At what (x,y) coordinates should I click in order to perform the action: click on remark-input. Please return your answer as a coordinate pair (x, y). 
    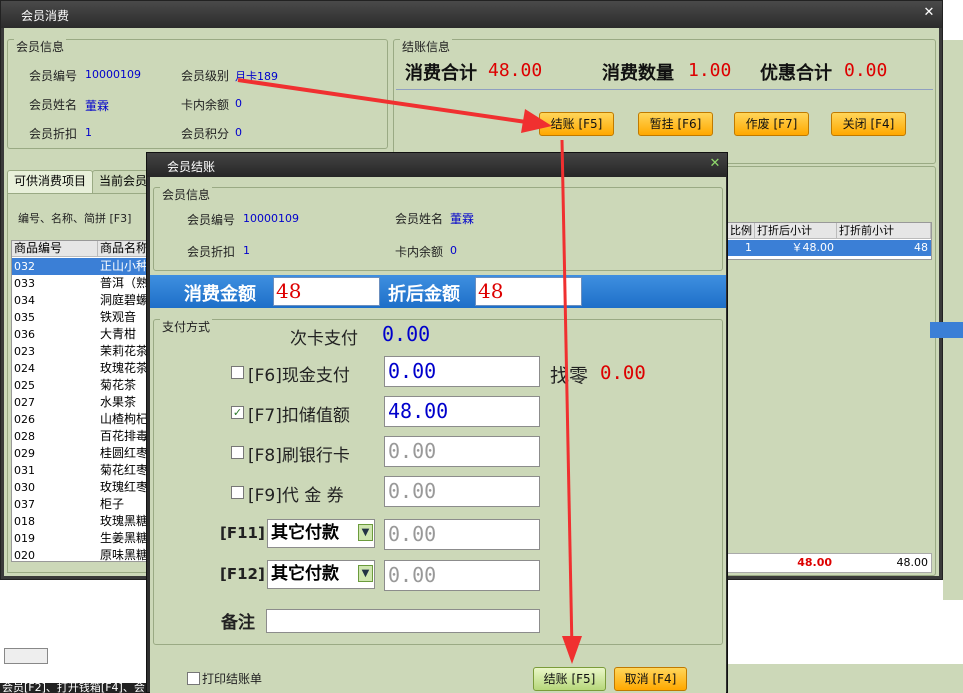
    Looking at the image, I should click on (403, 621).